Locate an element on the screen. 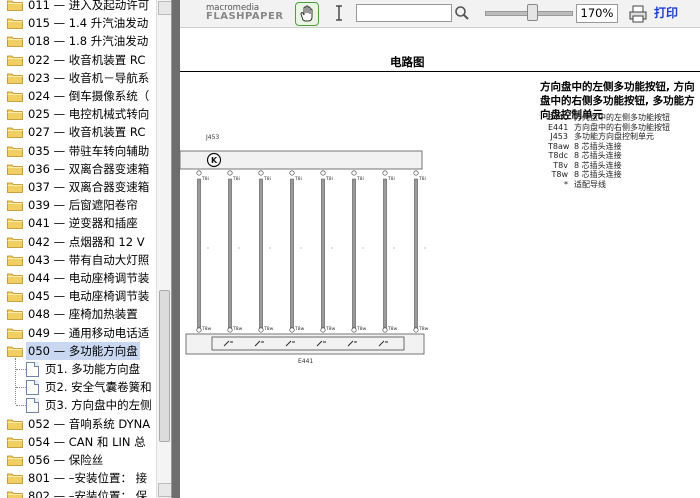  hand-icon is located at coordinates (306, 13).